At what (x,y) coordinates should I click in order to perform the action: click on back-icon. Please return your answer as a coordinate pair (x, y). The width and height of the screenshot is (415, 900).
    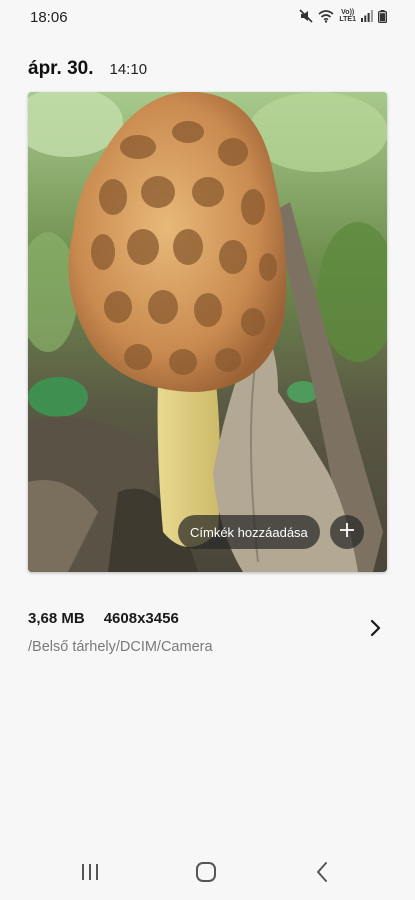
    Looking at the image, I should click on (322, 876).